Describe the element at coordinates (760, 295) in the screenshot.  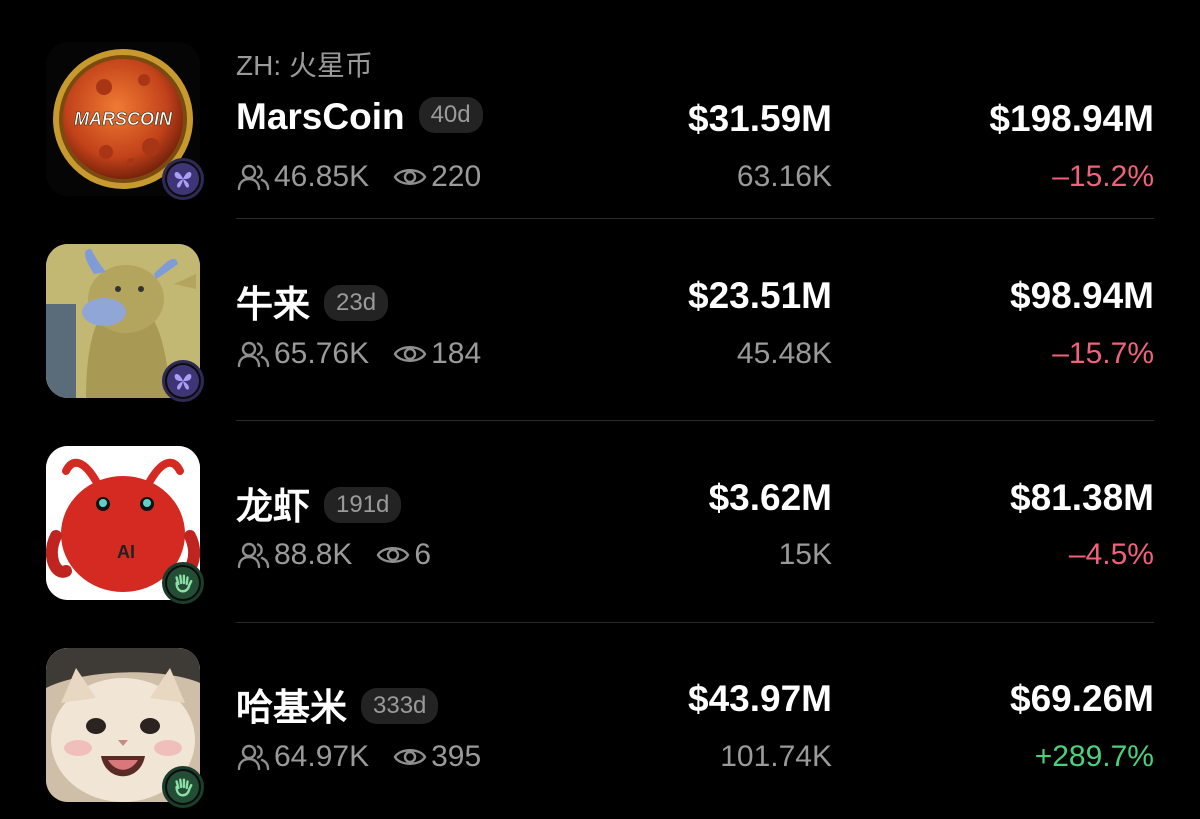
I see `token-price: $23.51M` at that location.